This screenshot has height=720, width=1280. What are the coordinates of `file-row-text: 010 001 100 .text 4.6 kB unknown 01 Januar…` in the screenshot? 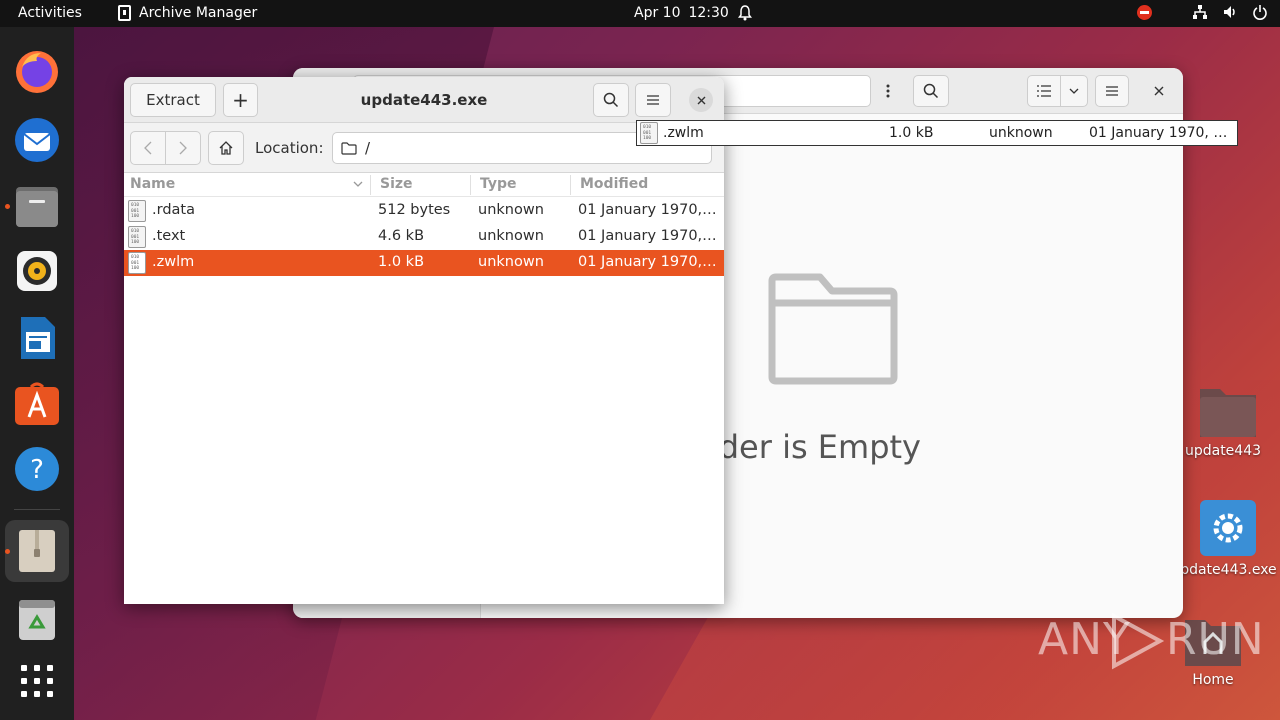 It's located at (424, 237).